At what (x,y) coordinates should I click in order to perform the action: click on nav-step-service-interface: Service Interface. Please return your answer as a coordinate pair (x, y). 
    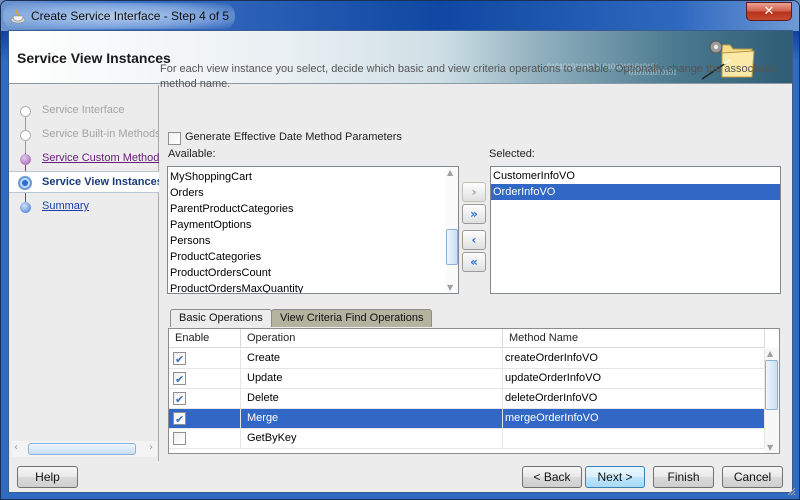
    Looking at the image, I should click on (84, 111).